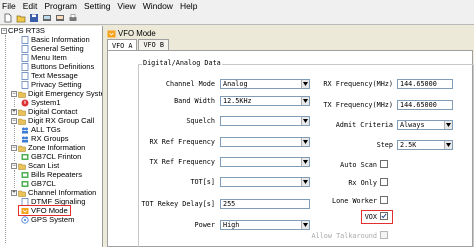  I want to click on allow-talkaround-checkbox, so click(384, 235).